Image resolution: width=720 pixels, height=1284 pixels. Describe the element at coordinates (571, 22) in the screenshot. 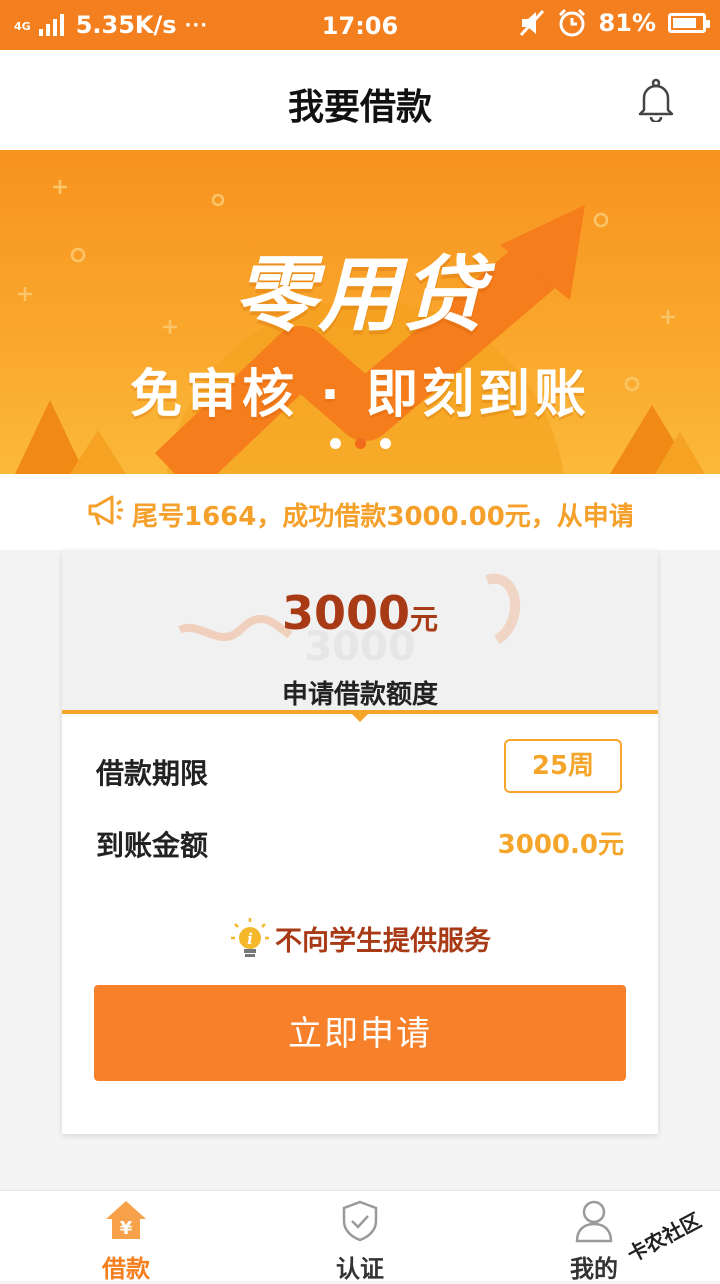

I see `alarm-icon` at that location.